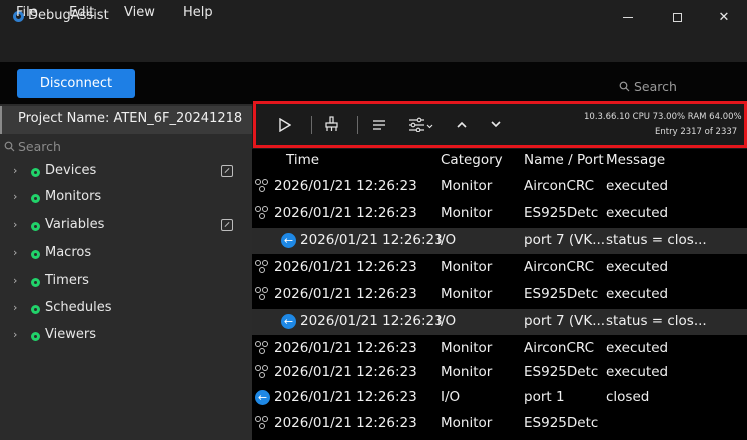 This screenshot has height=440, width=747. I want to click on menu-help: Help, so click(198, 12).